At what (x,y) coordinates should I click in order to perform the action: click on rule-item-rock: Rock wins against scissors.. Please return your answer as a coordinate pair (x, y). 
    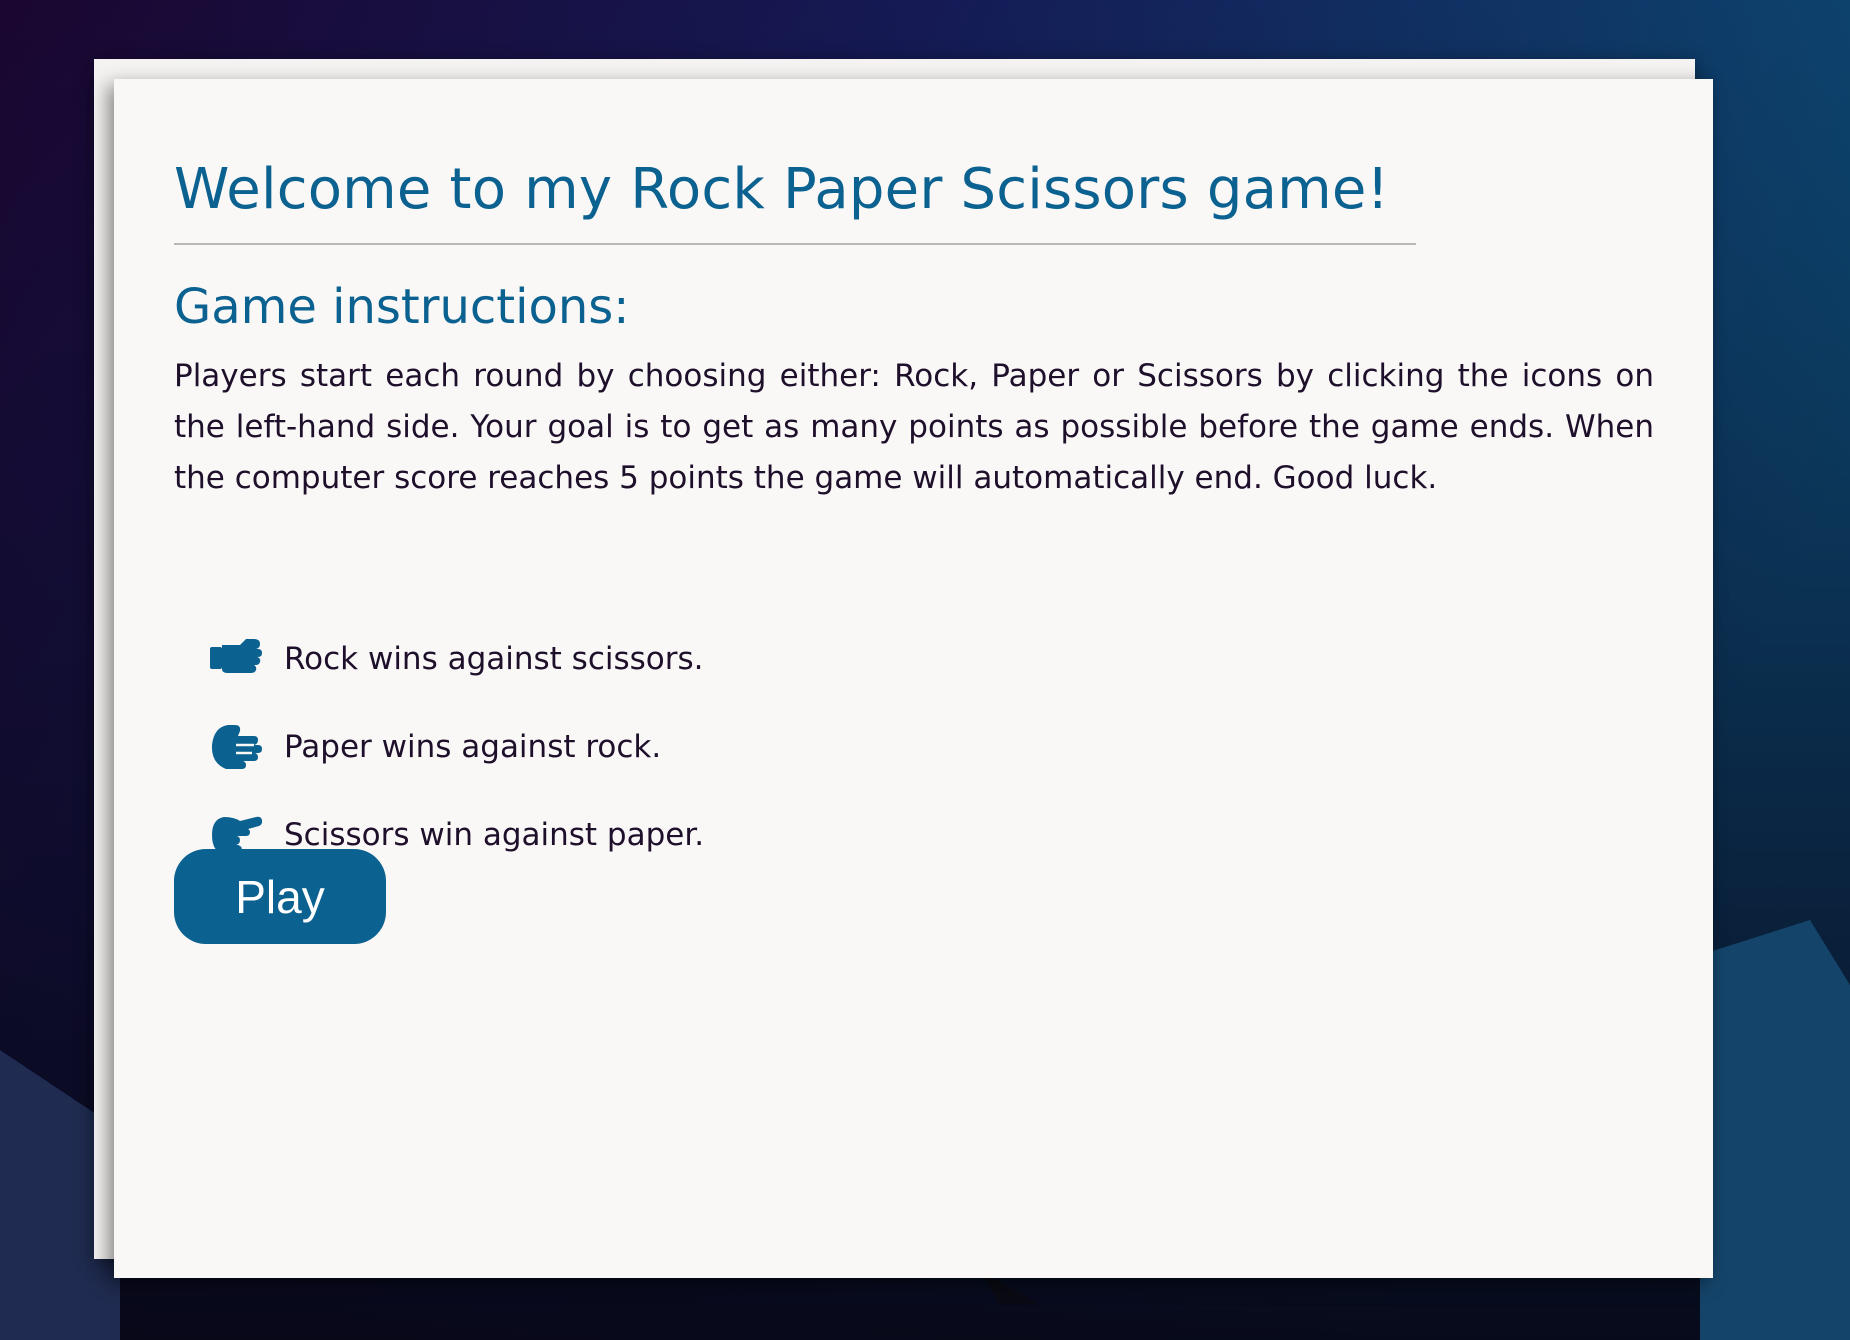
    Looking at the image, I should click on (456, 659).